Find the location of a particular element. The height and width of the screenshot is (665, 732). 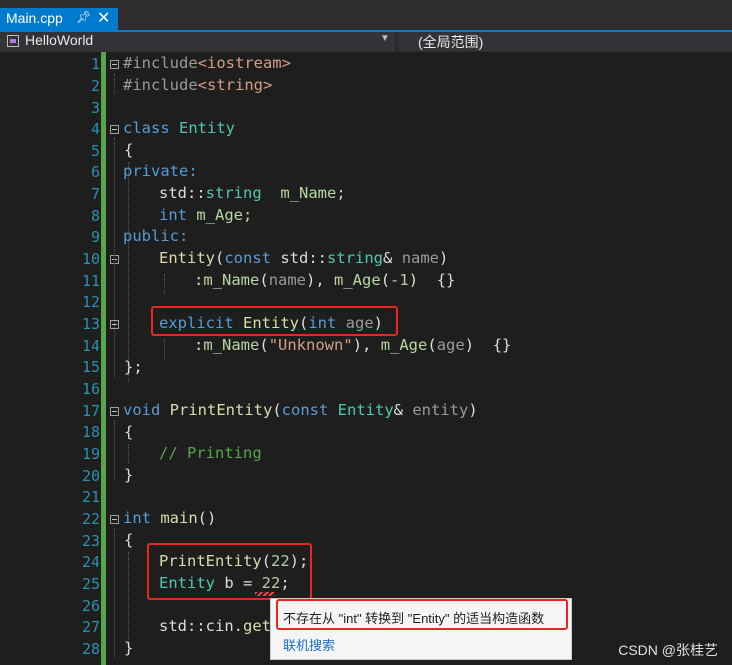

code-line-14: :m_Name("Unknown"), m_Age(age) {} is located at coordinates (352, 345).